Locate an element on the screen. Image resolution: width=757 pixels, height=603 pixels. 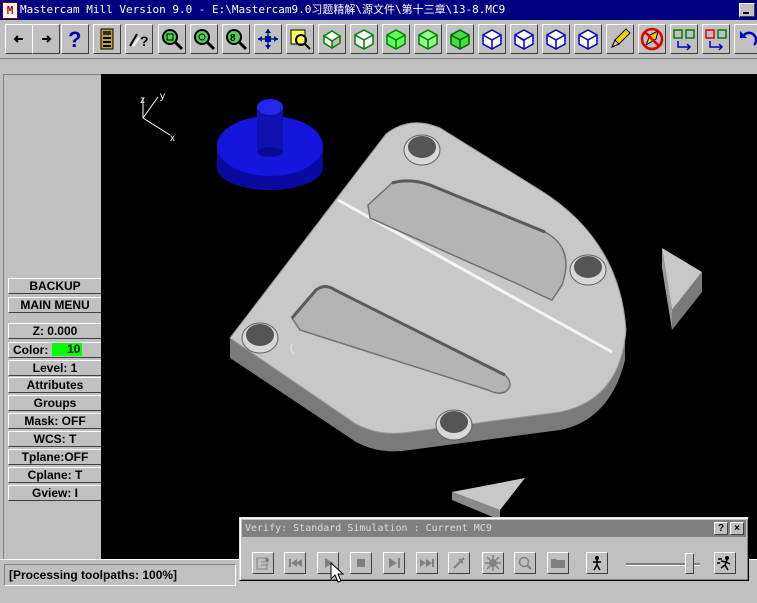
back-button is located at coordinates (19, 39).